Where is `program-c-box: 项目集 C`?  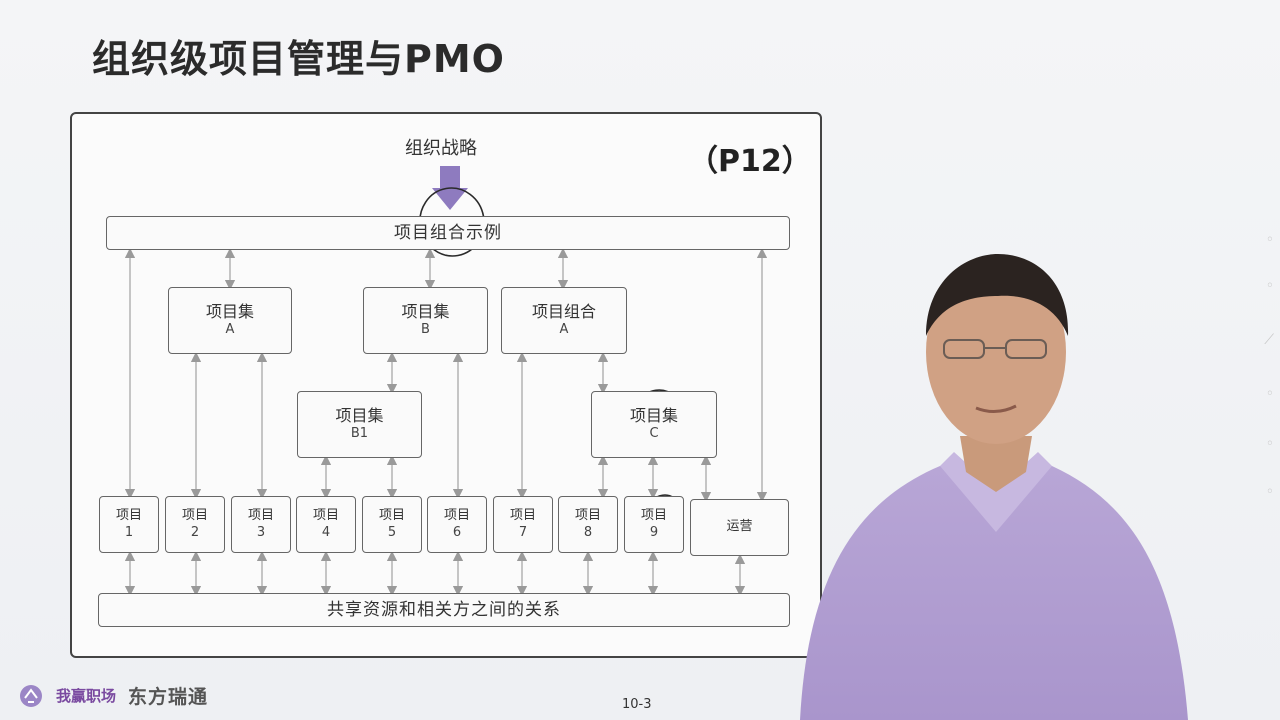 program-c-box: 项目集 C is located at coordinates (654, 424).